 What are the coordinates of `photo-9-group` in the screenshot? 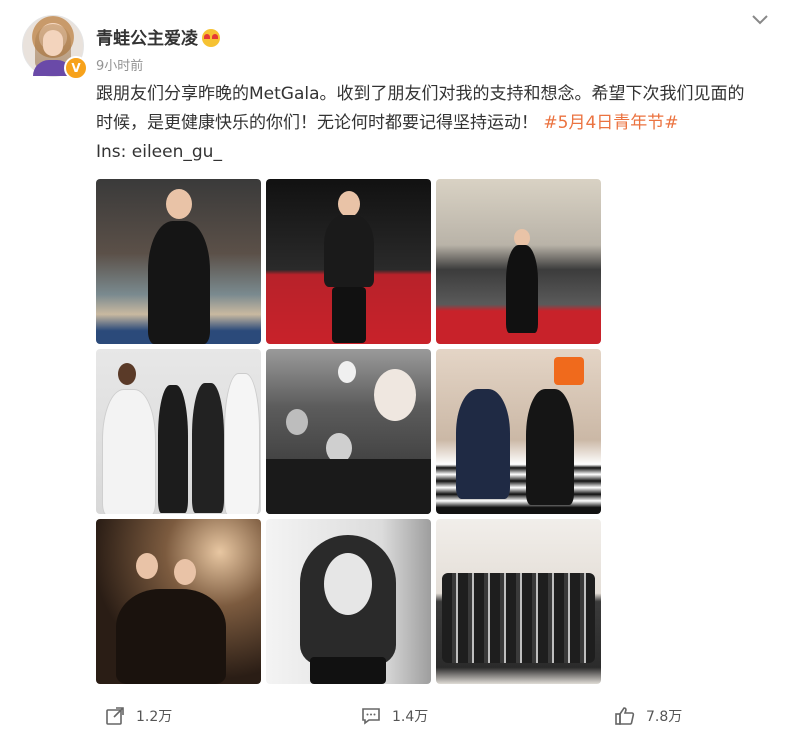 It's located at (518, 618).